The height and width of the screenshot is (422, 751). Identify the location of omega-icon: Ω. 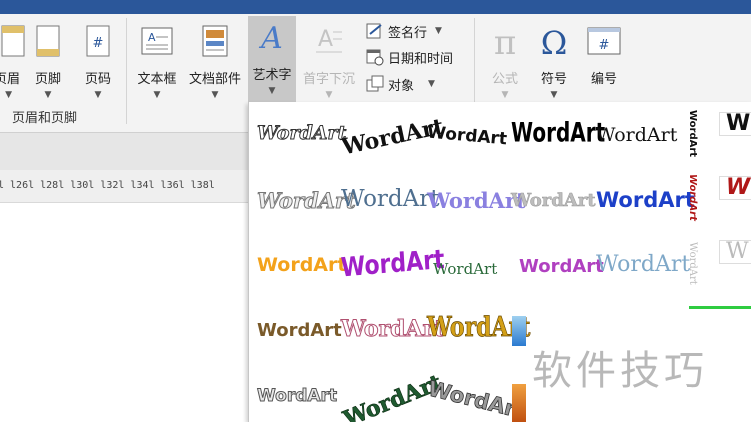
(554, 41).